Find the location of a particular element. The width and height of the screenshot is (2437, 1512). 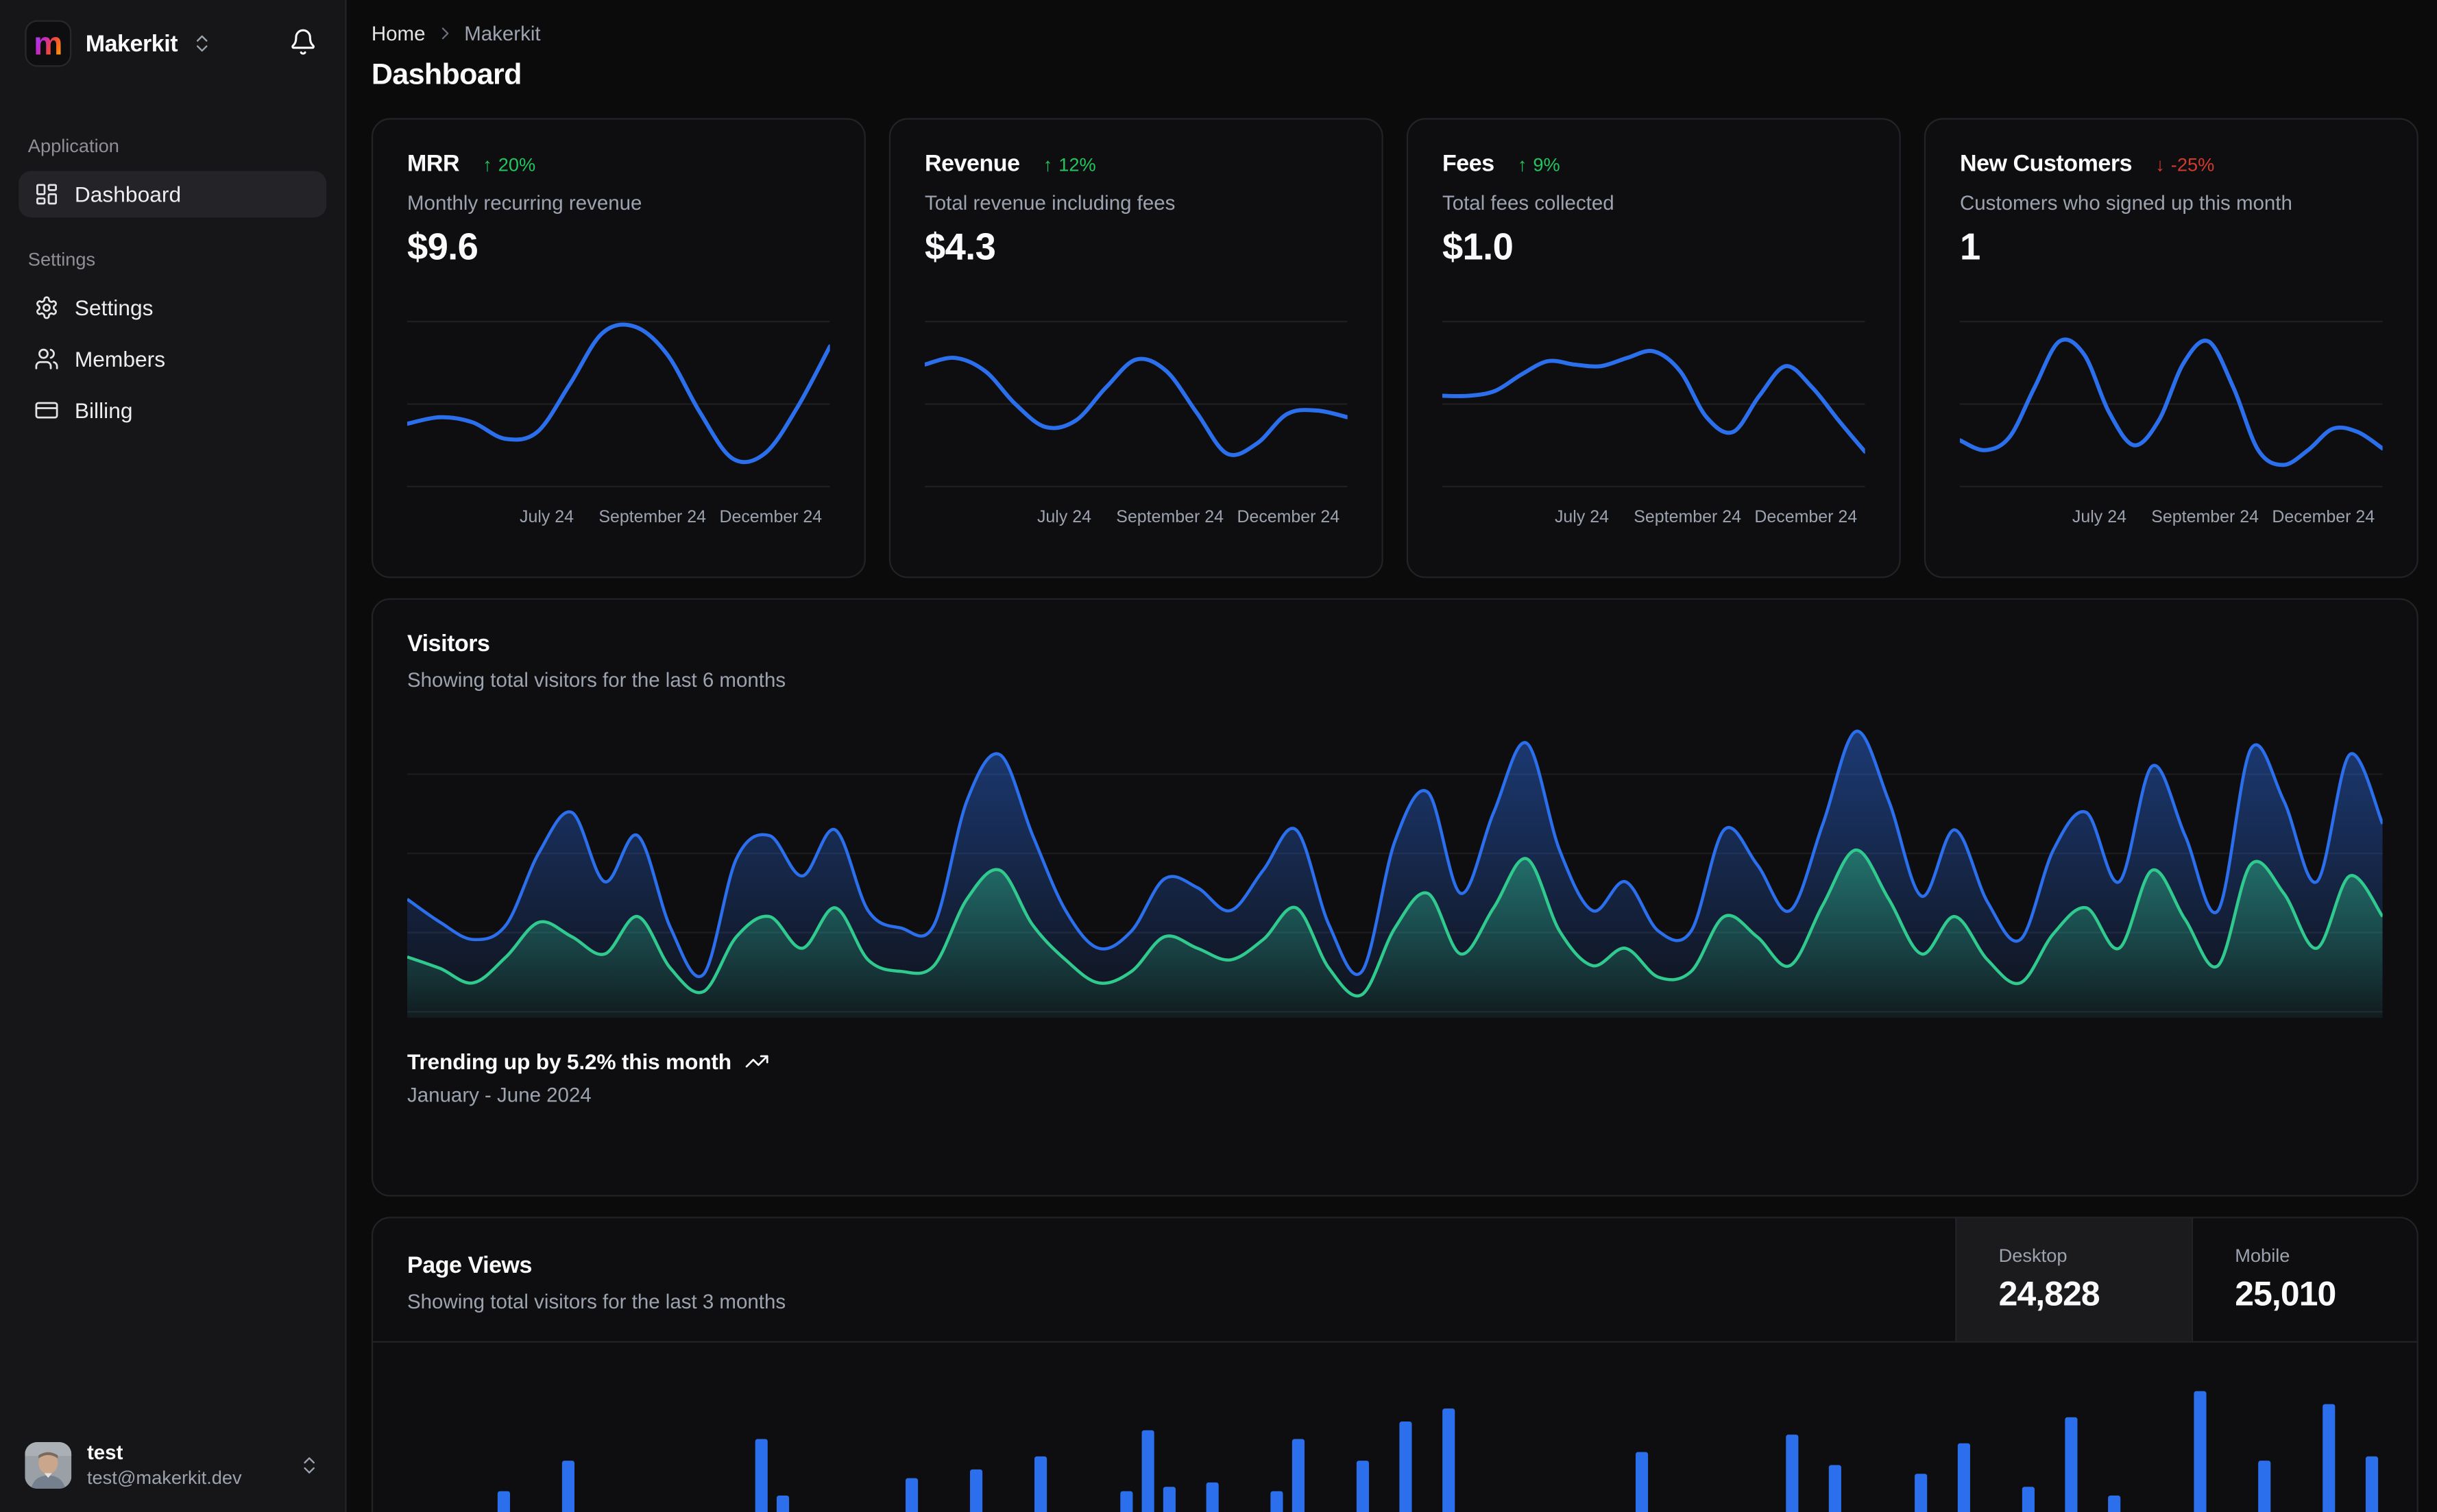

gear-icon is located at coordinates (46, 307).